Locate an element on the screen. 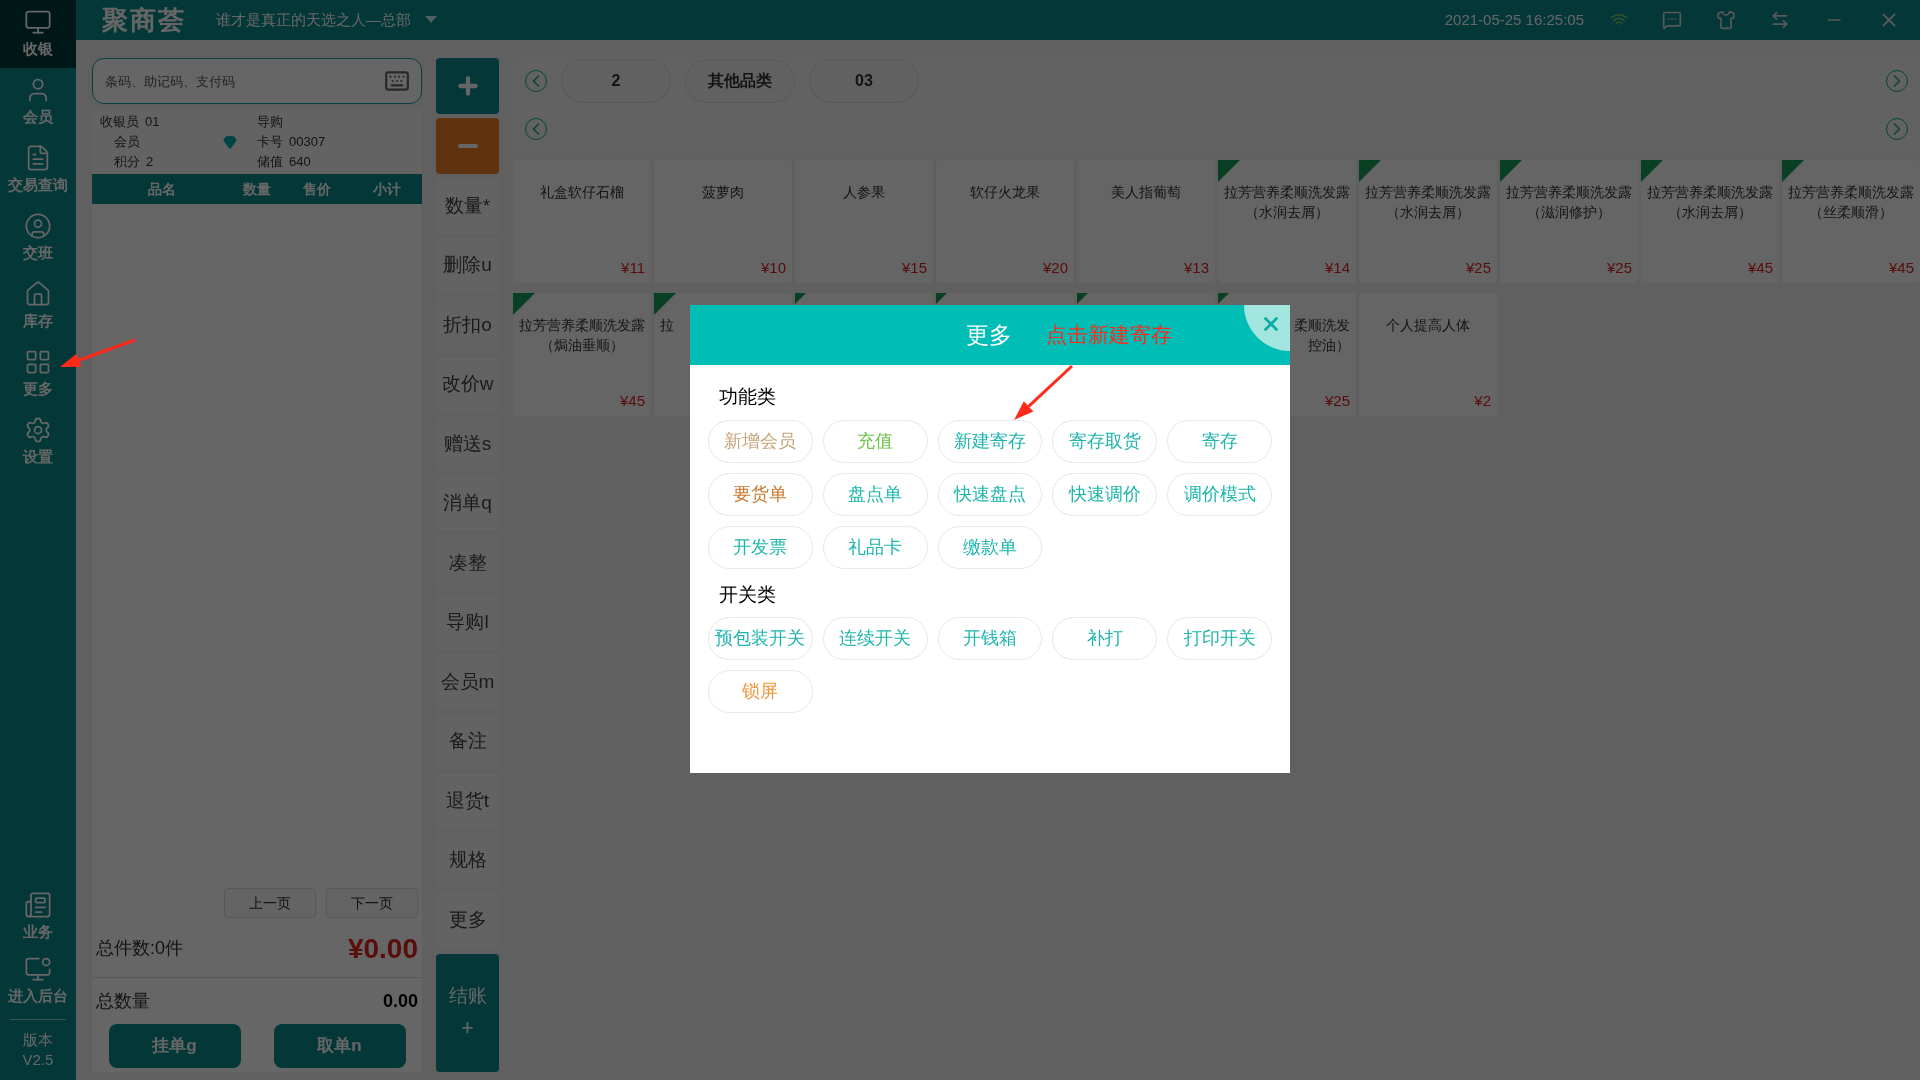 The width and height of the screenshot is (1920, 1080). keyboard-icon is located at coordinates (397, 81).